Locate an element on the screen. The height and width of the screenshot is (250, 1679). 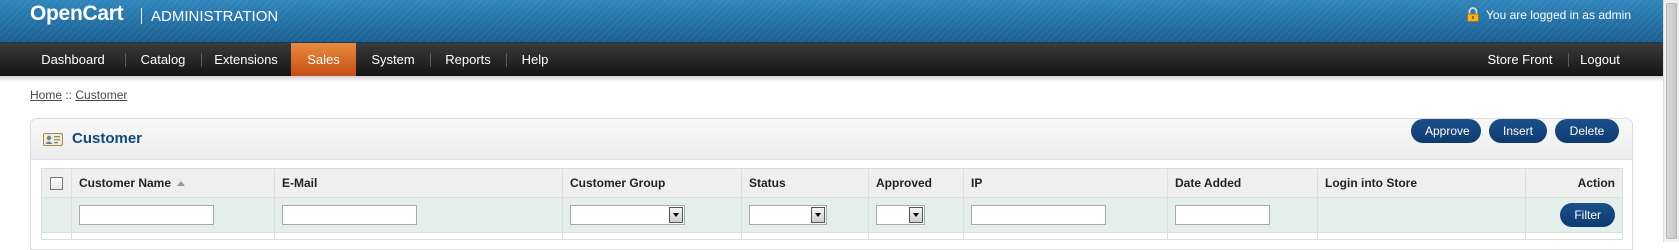
select-all-cell is located at coordinates (56, 183).